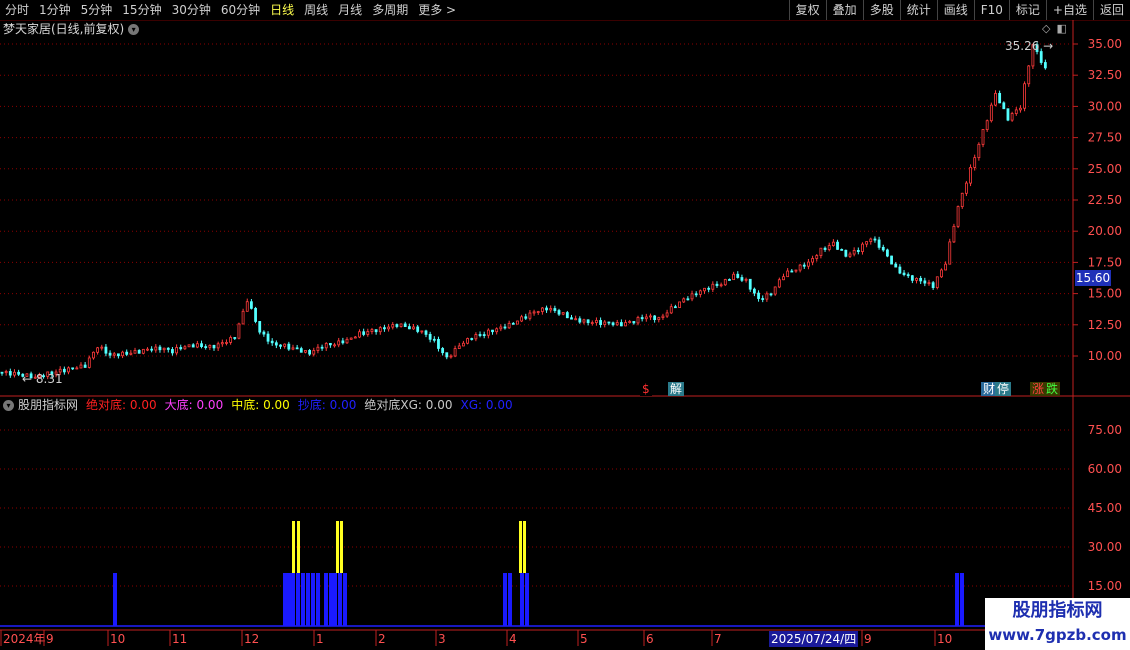 The width and height of the screenshot is (1130, 650). I want to click on price-tick-label: 10.00, so click(1105, 356).